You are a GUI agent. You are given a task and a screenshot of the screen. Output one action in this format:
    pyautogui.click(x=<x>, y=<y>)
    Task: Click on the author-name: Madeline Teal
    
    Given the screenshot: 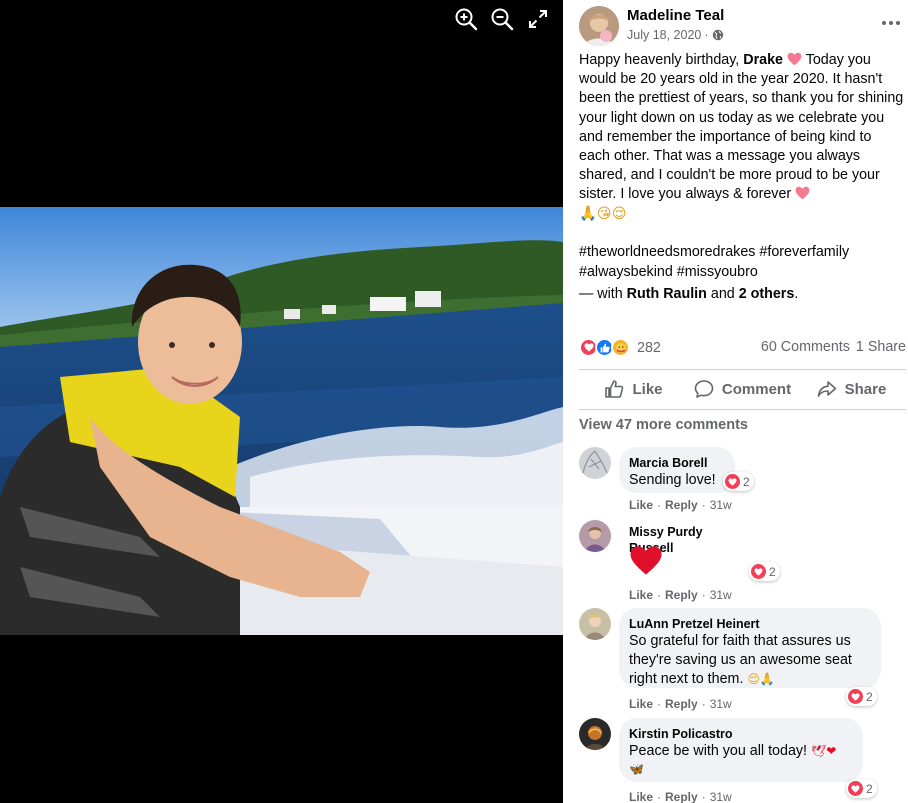 What is the action you would take?
    pyautogui.click(x=675, y=15)
    